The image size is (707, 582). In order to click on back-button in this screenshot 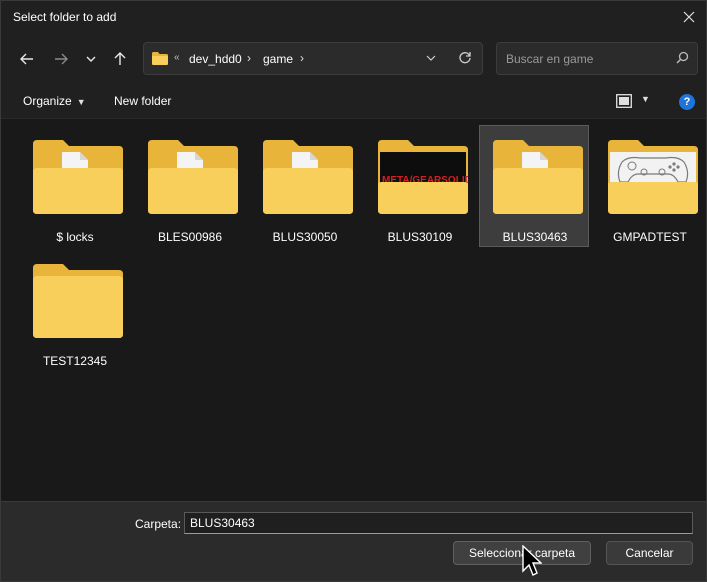, I will do `click(27, 59)`.